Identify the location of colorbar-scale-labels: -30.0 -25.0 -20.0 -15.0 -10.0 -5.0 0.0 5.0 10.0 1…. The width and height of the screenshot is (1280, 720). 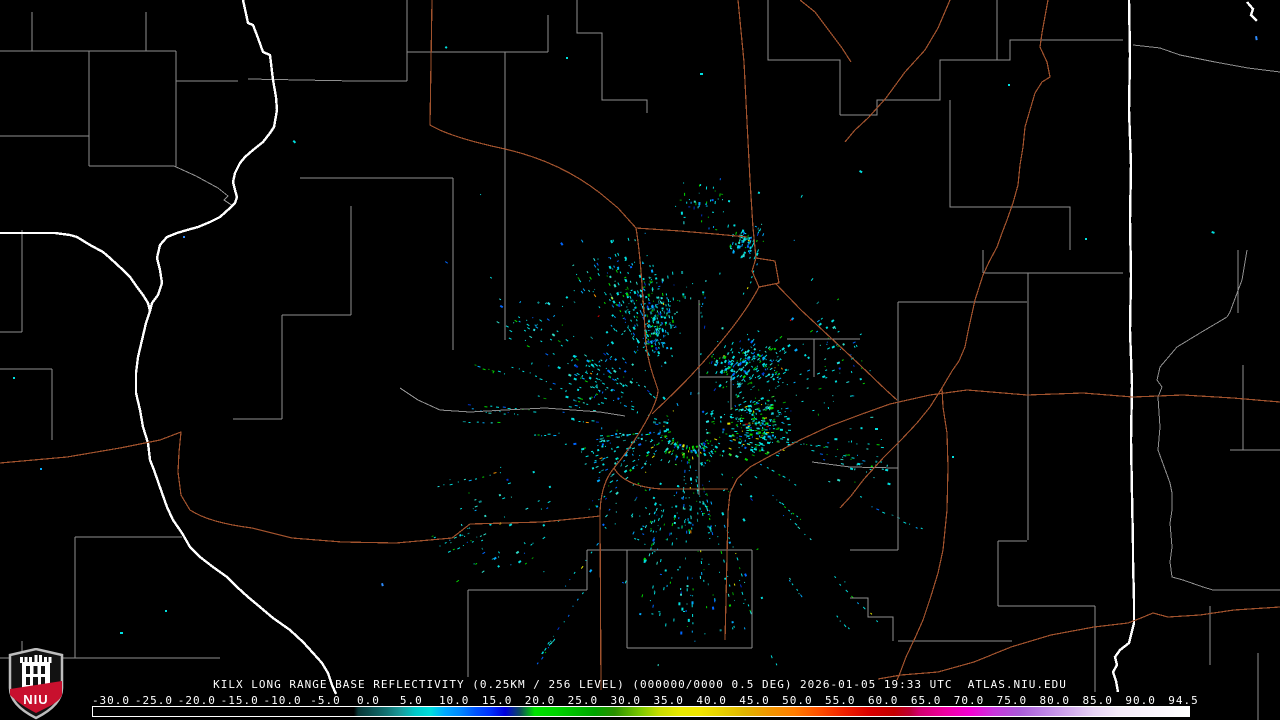
(640, 700).